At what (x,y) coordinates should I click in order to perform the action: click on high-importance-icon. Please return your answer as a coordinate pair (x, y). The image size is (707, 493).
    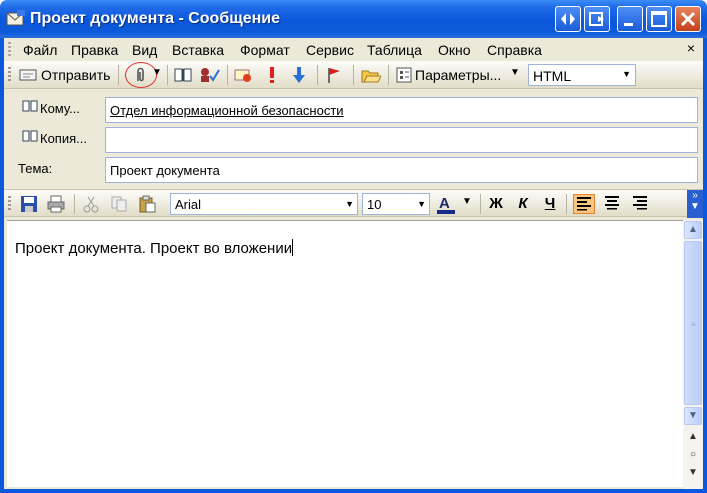
    Looking at the image, I should click on (272, 75).